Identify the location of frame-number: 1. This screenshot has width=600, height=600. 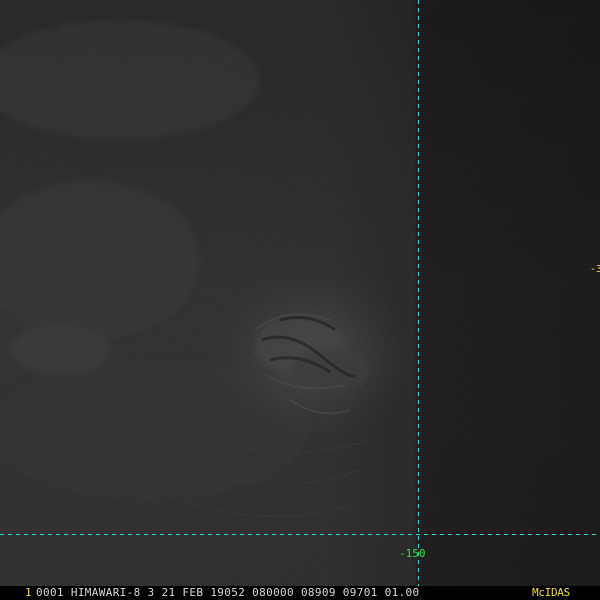
(28, 592).